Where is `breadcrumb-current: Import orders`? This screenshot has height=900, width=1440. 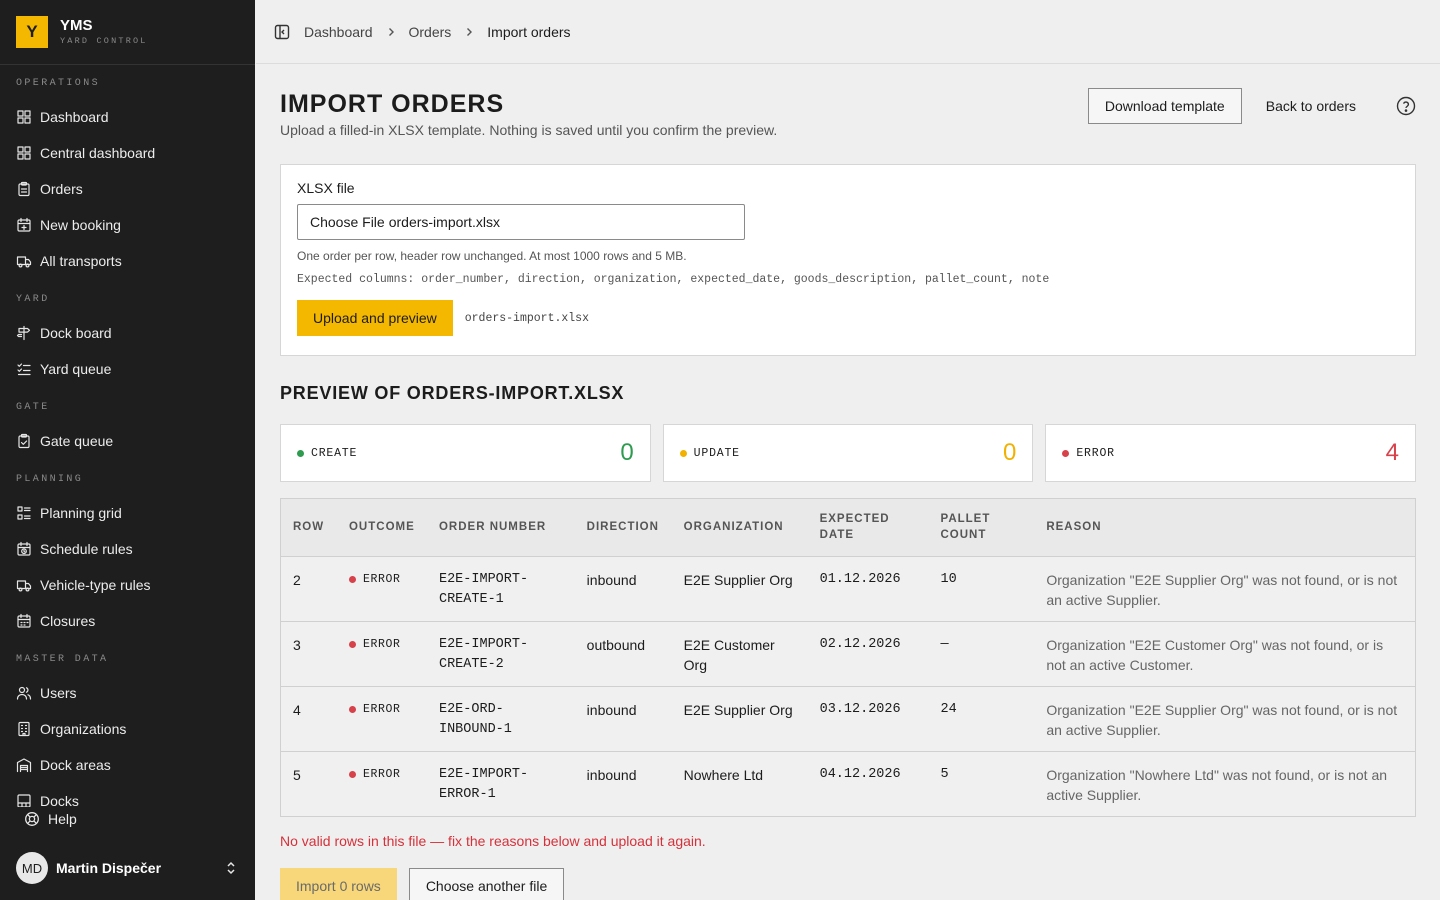 breadcrumb-current: Import orders is located at coordinates (529, 31).